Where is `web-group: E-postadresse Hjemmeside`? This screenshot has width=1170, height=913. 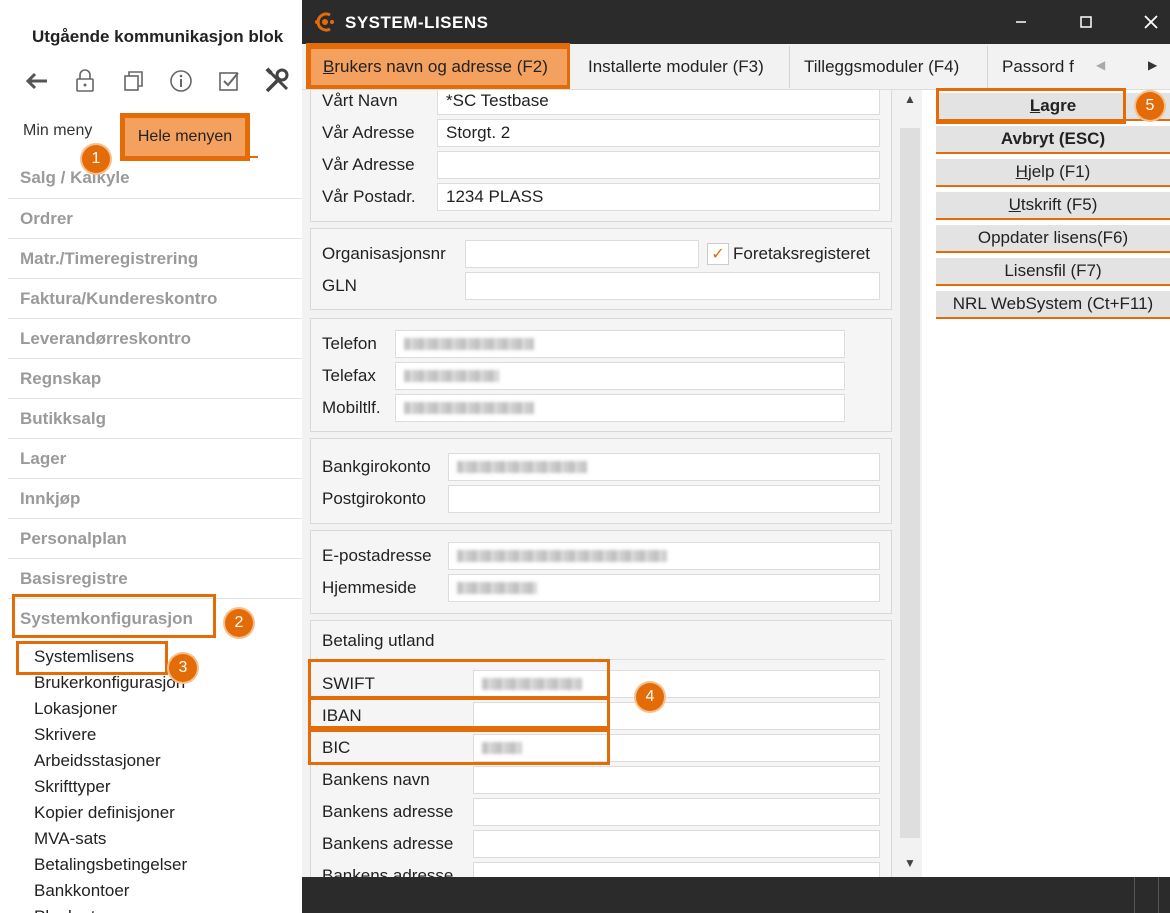
web-group: E-postadresse Hjemmeside is located at coordinates (601, 572).